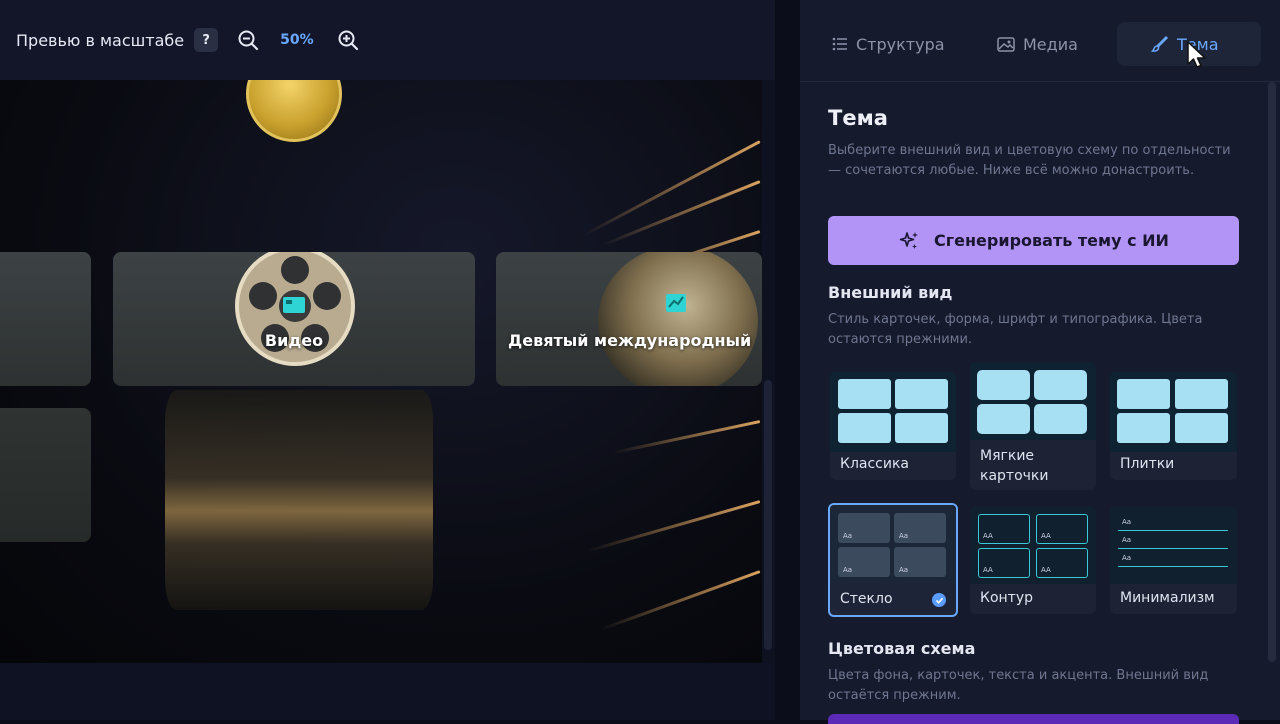 This screenshot has height=724, width=1280. I want to click on help-button: ?, so click(206, 40).